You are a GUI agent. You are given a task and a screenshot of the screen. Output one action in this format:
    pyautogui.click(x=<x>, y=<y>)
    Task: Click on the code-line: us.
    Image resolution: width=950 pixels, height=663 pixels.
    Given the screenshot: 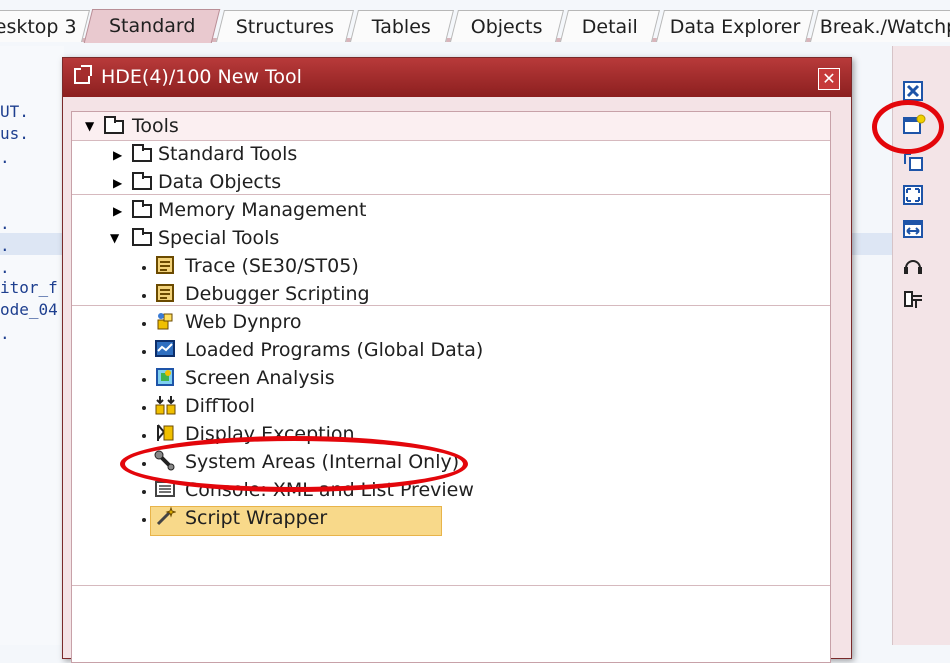 What is the action you would take?
    pyautogui.click(x=14, y=133)
    